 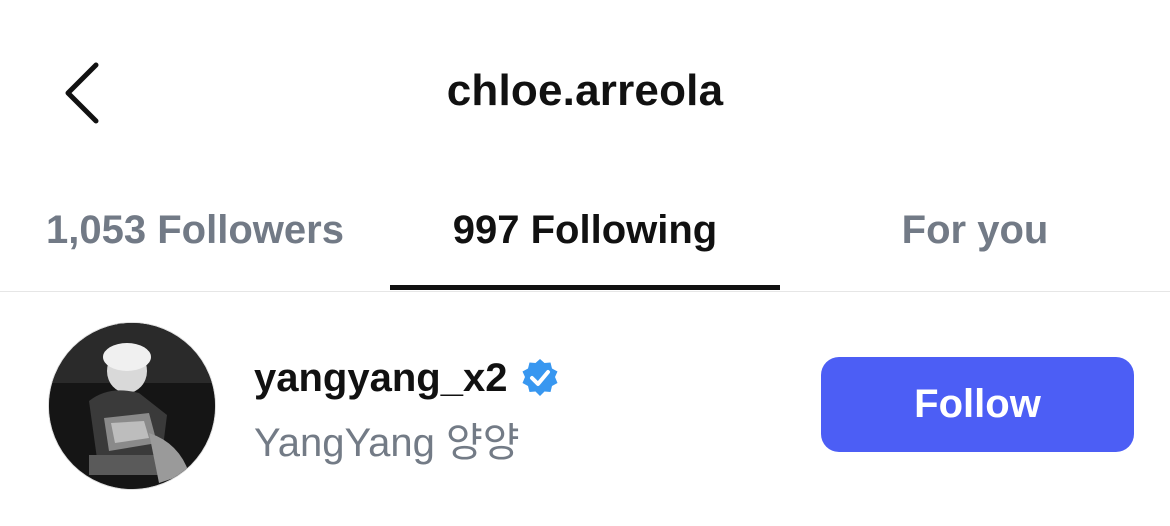 I want to click on avatar, so click(x=132, y=406).